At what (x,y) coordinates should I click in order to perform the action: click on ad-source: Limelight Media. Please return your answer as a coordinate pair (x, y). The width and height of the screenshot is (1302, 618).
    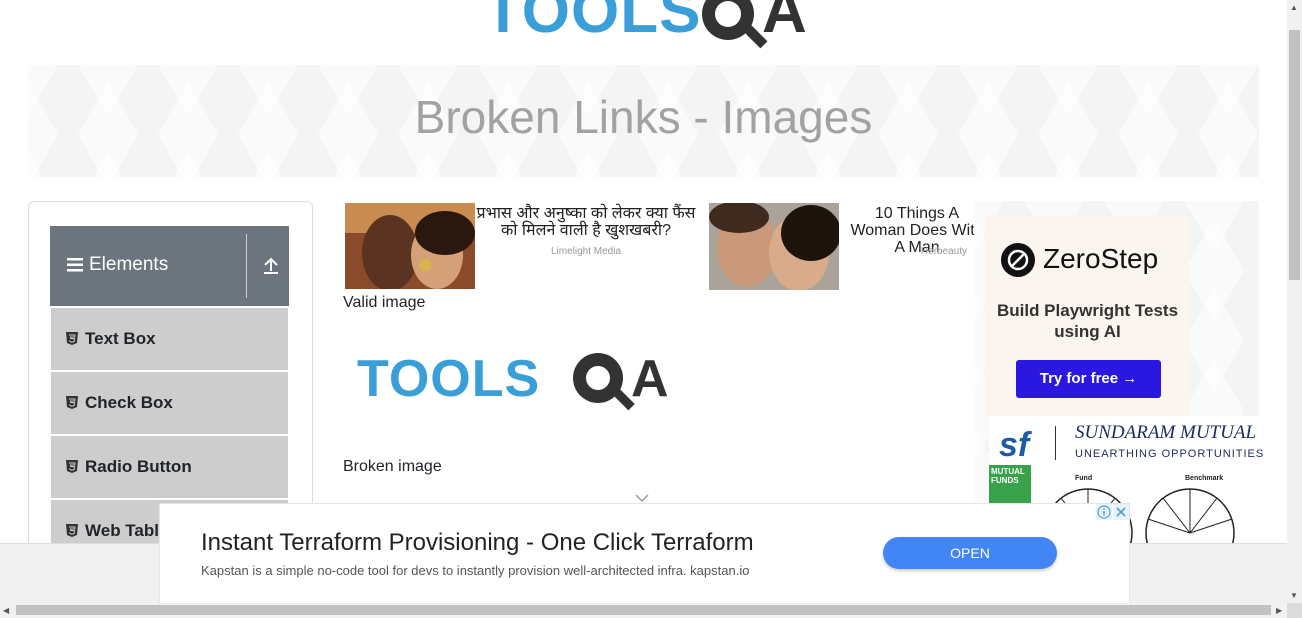
    Looking at the image, I should click on (586, 251).